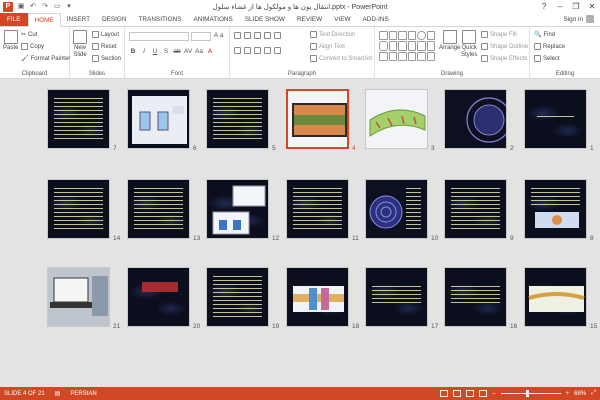 This screenshot has width=600, height=400. What do you see at coordinates (449, 40) in the screenshot?
I see `arrange-button: Arrange` at bounding box center [449, 40].